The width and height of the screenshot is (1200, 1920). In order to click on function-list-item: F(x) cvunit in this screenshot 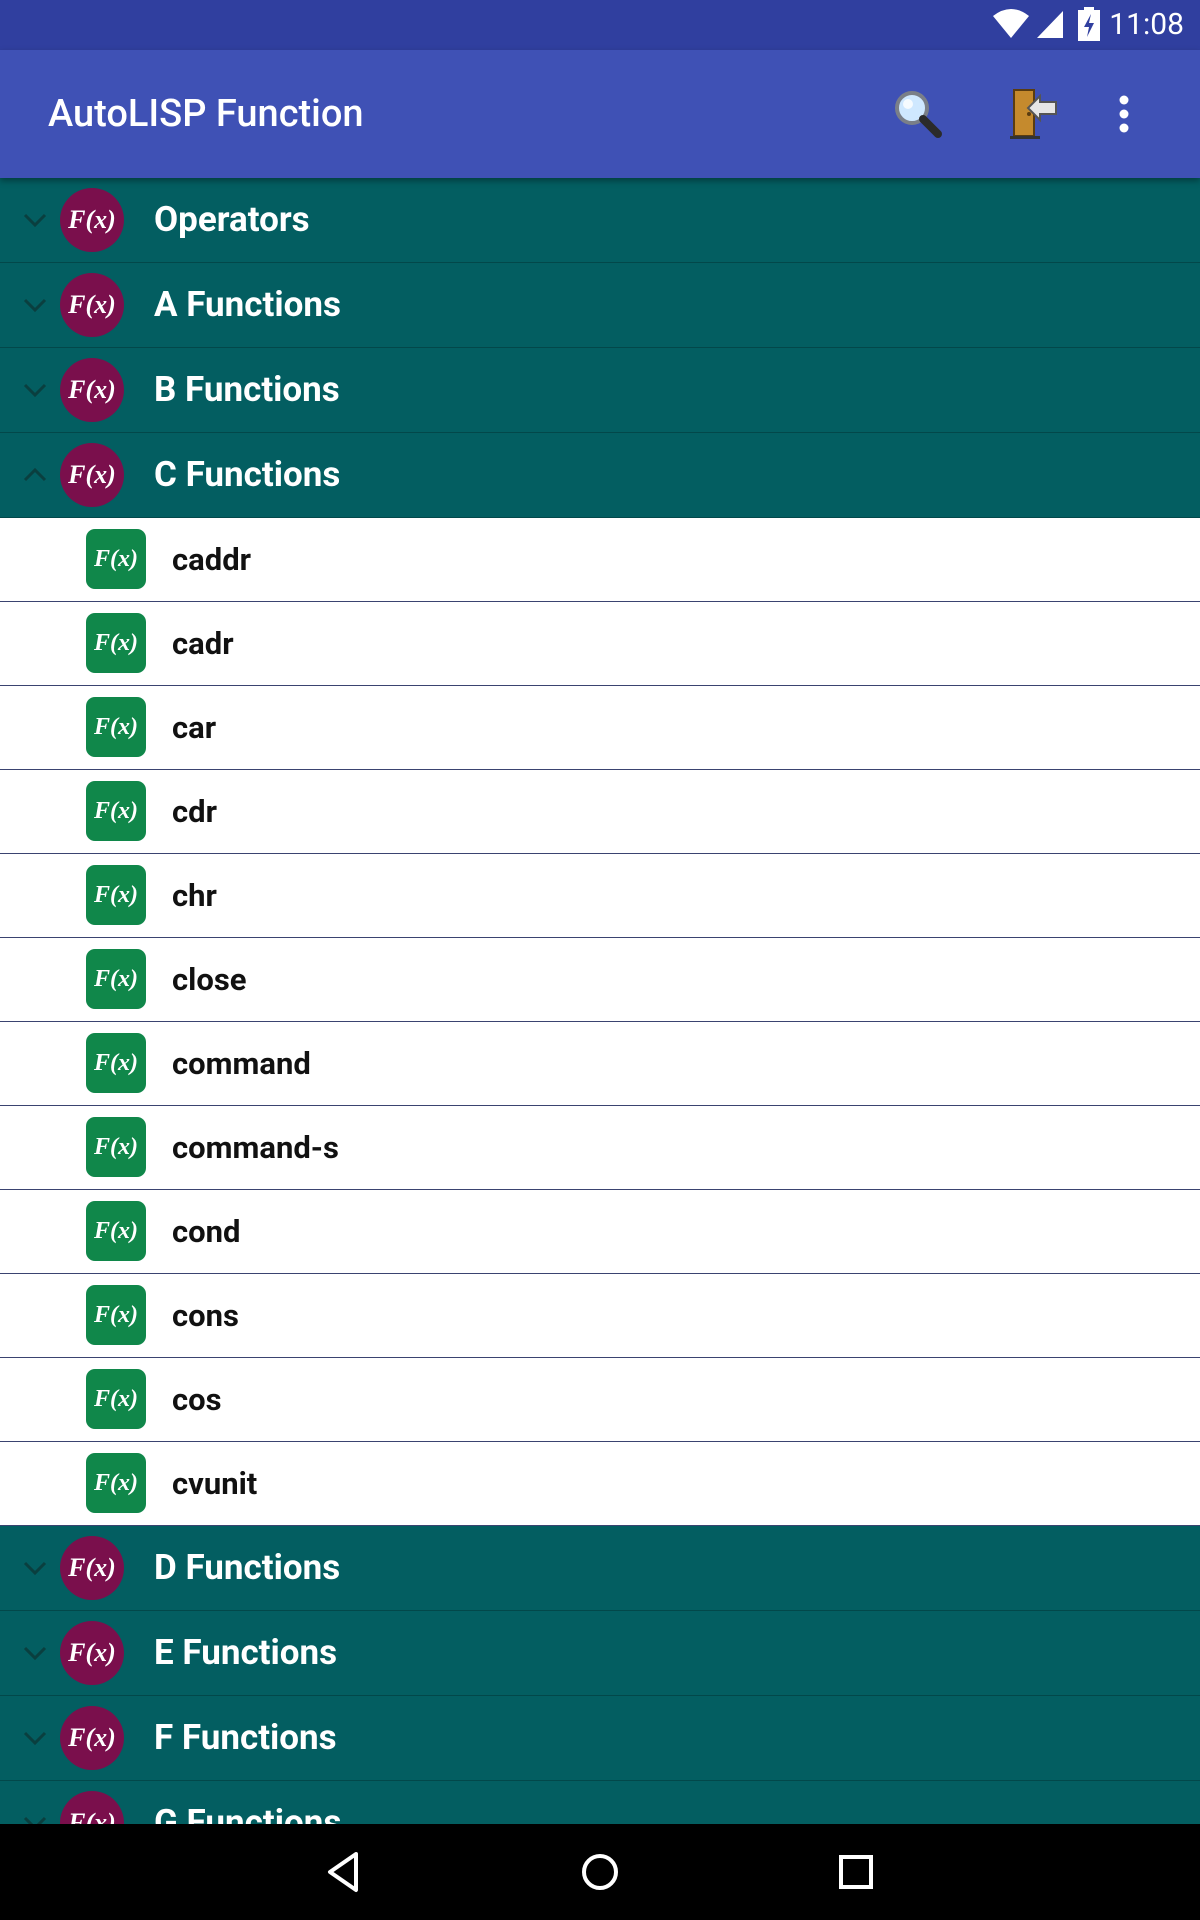, I will do `click(600, 1484)`.